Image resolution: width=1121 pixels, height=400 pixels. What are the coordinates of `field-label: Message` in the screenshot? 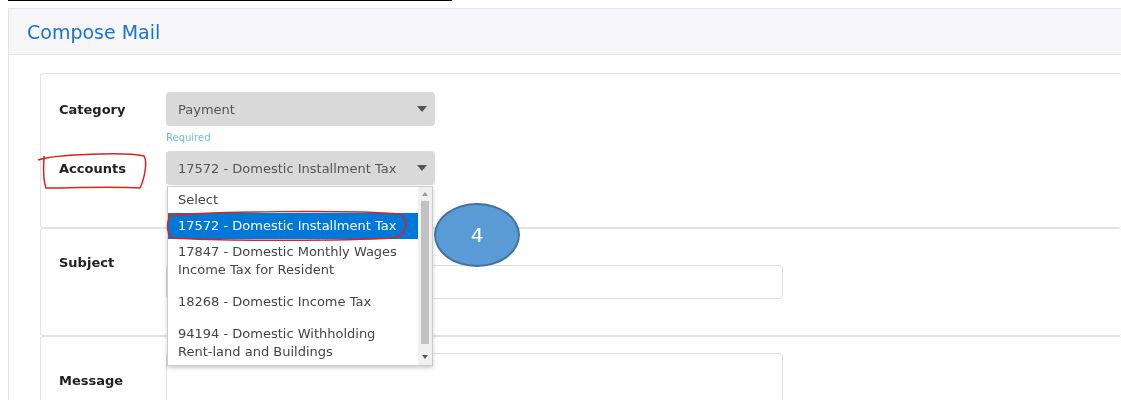 It's located at (92, 380).